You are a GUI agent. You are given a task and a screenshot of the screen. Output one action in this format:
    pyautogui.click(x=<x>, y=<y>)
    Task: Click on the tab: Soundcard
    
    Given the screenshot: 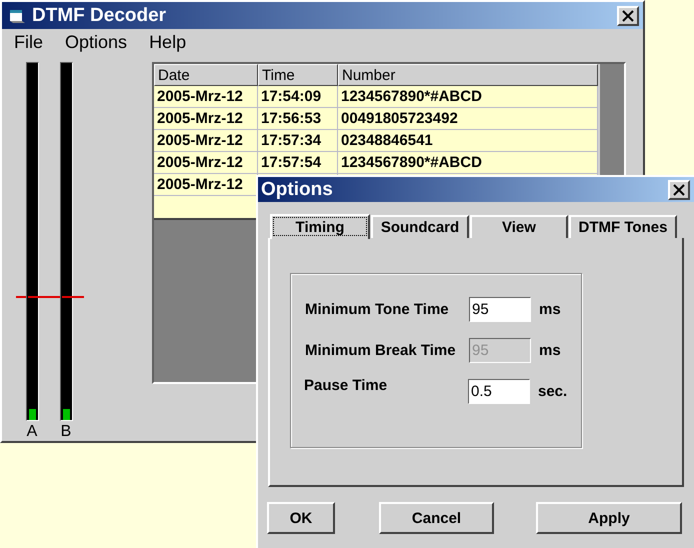 What is the action you would take?
    pyautogui.click(x=420, y=226)
    